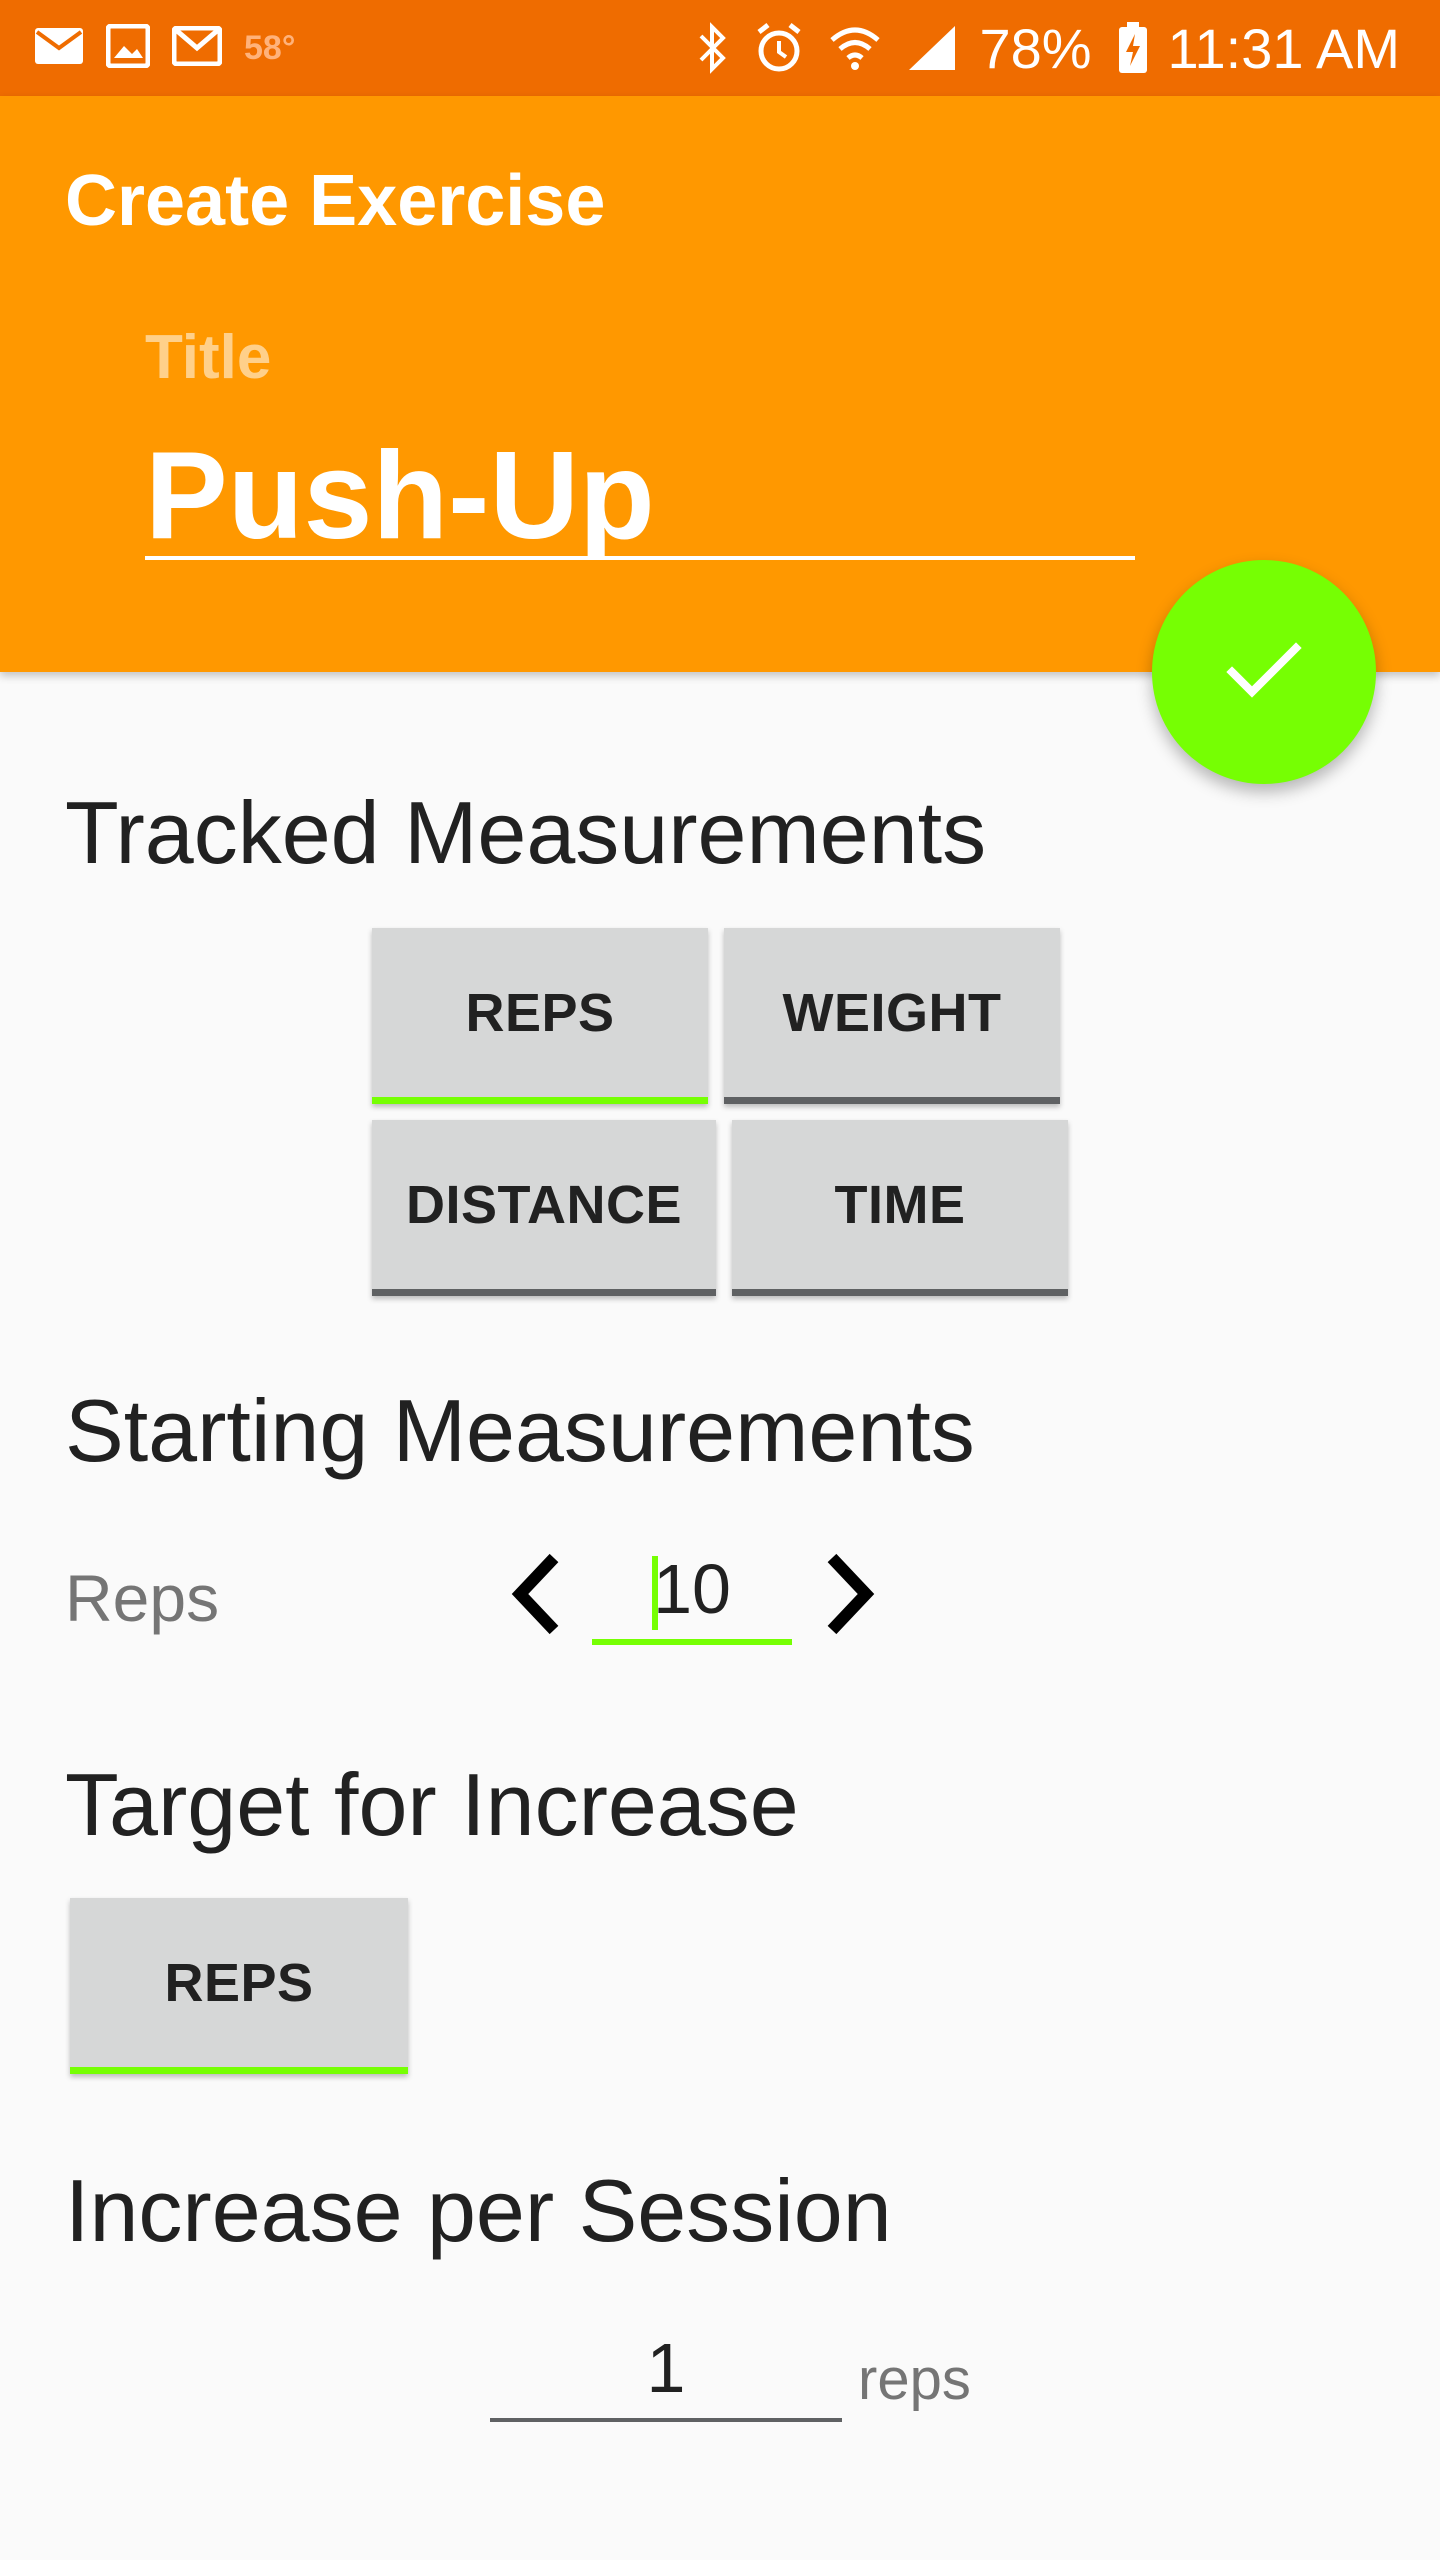 Image resolution: width=1440 pixels, height=2560 pixels. Describe the element at coordinates (197, 48) in the screenshot. I see `gmail-icon` at that location.